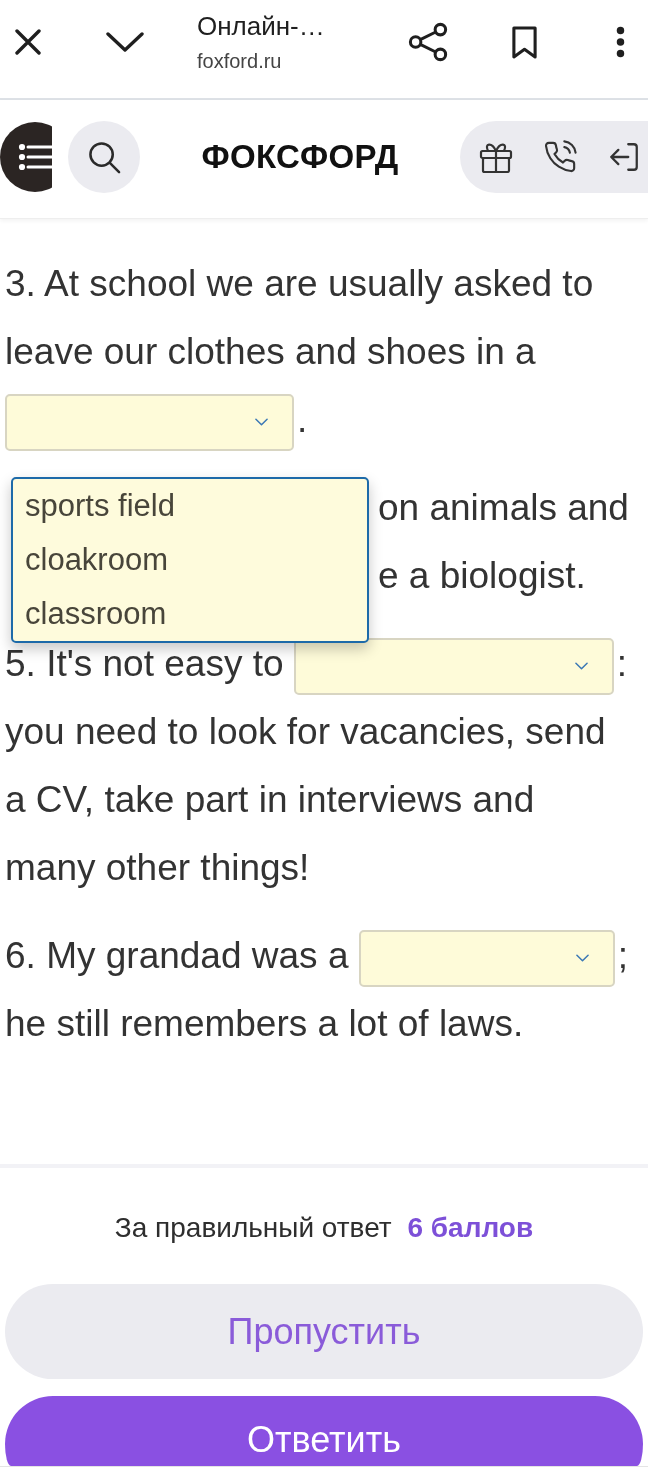 Image resolution: width=648 pixels, height=1476 pixels. Describe the element at coordinates (190, 559) in the screenshot. I see `dropdown-option: cloakroom` at that location.